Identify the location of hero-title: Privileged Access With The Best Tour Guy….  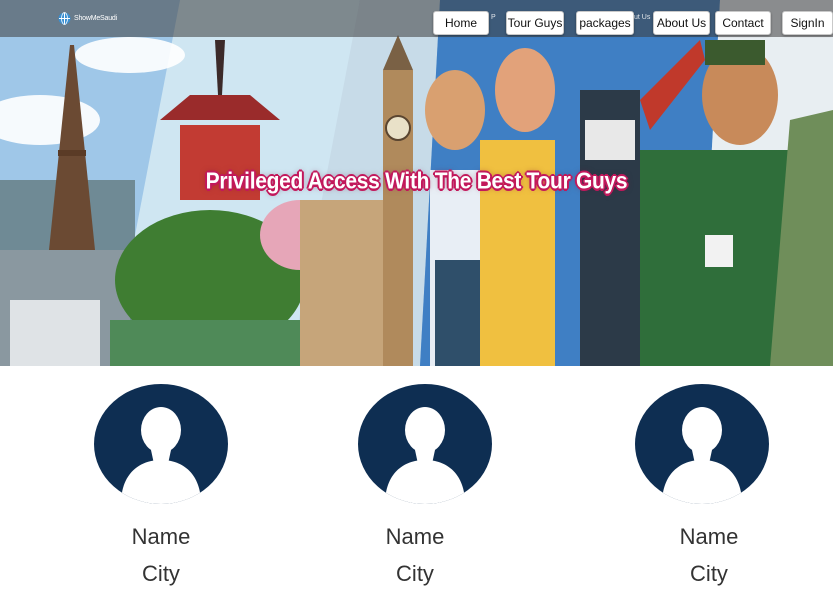
(416, 181).